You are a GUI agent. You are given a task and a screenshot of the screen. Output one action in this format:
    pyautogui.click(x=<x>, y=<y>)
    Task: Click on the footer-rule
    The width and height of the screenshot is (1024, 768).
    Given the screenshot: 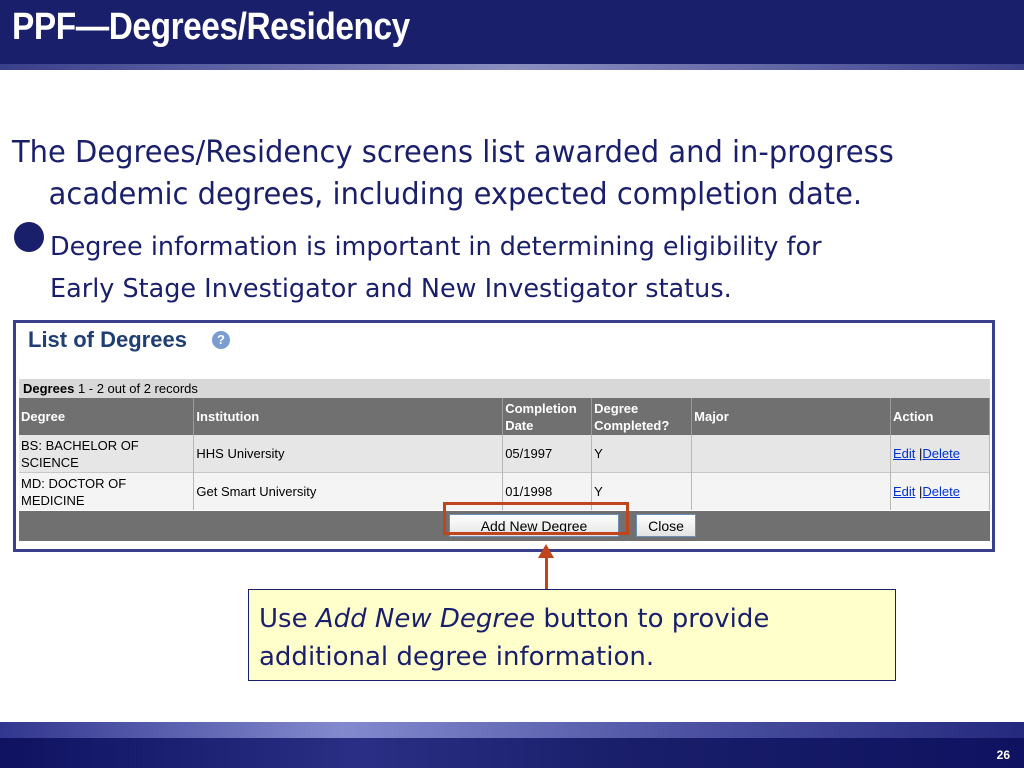 What is the action you would take?
    pyautogui.click(x=512, y=730)
    